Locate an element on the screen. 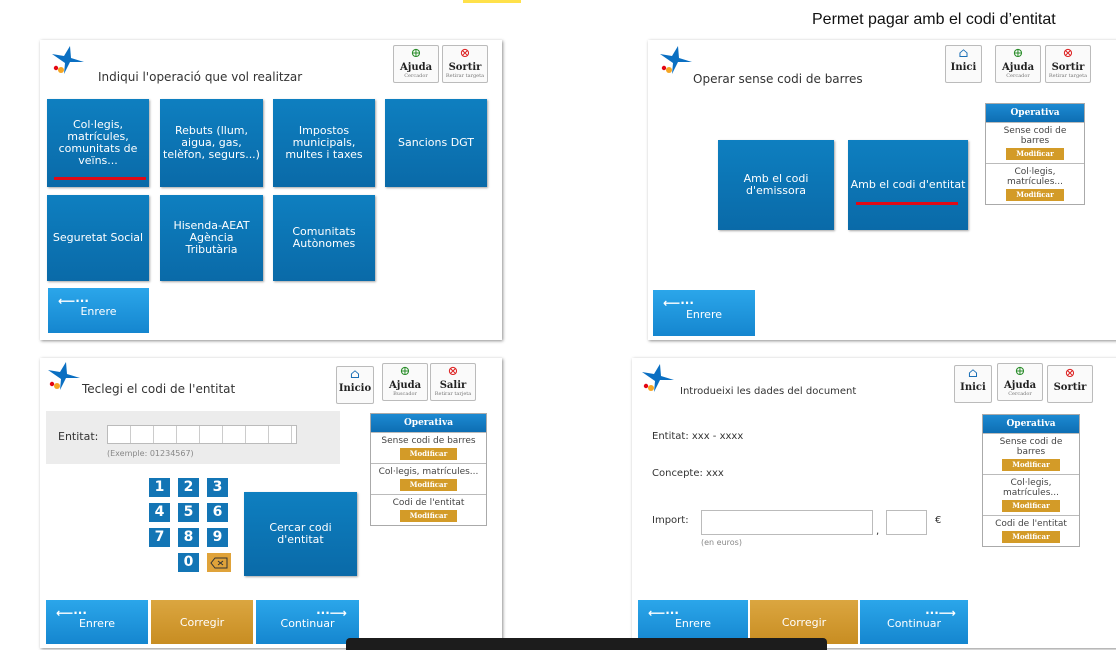  key-3: 3 is located at coordinates (217, 487).